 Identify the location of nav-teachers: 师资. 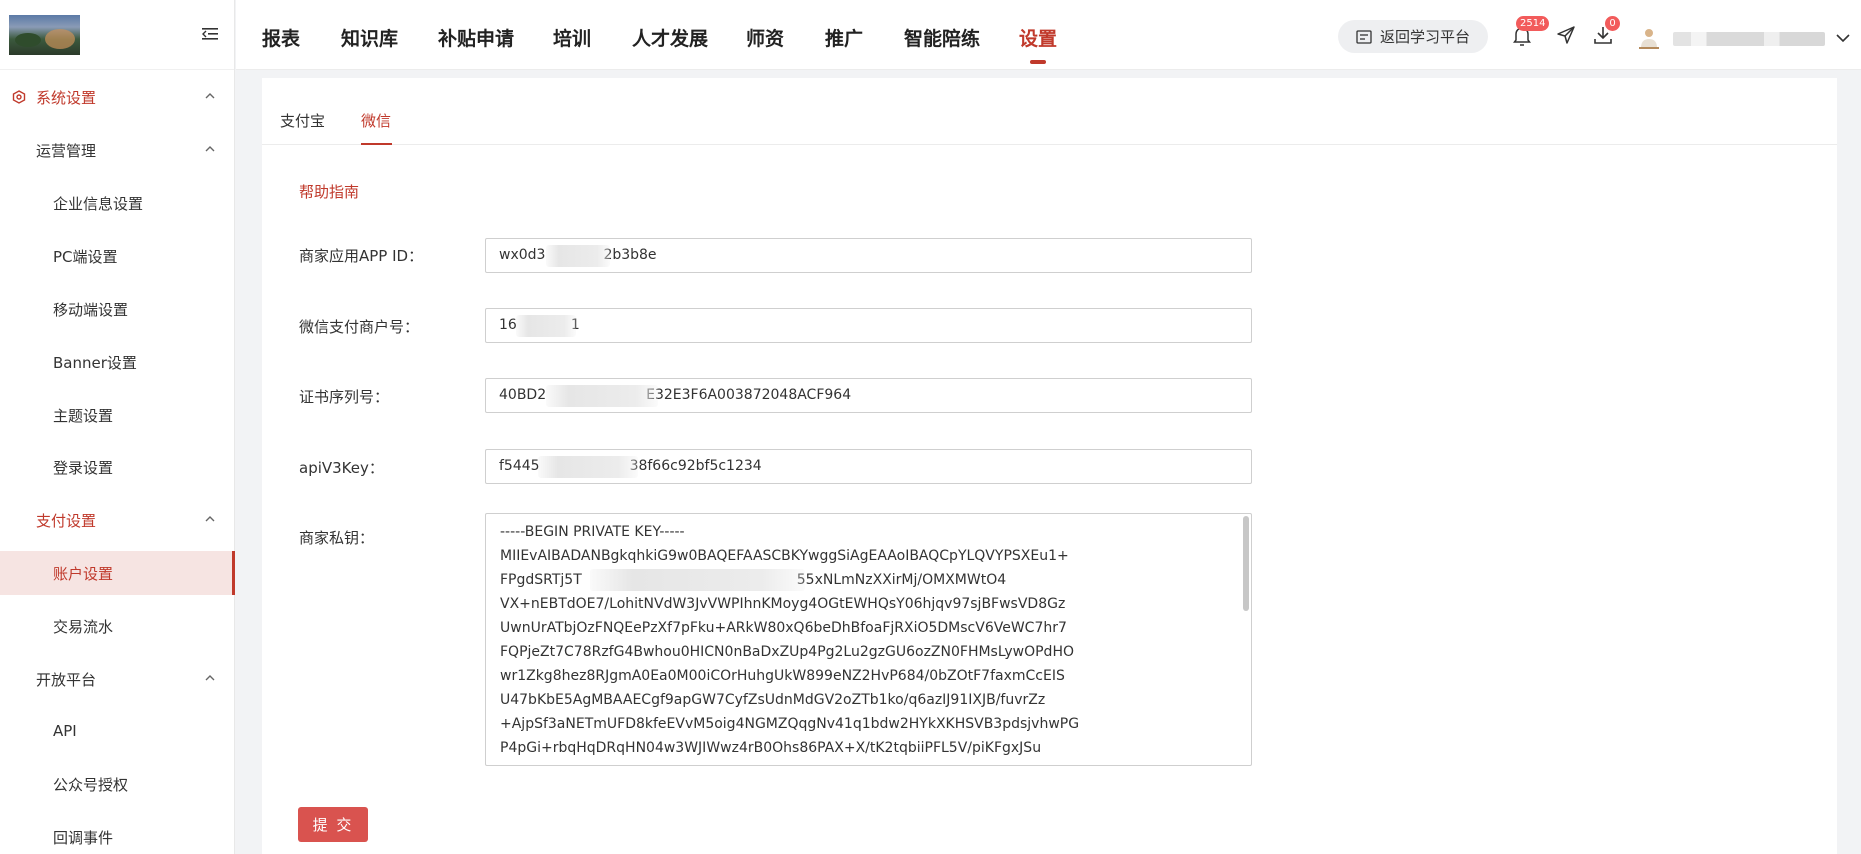
(765, 37).